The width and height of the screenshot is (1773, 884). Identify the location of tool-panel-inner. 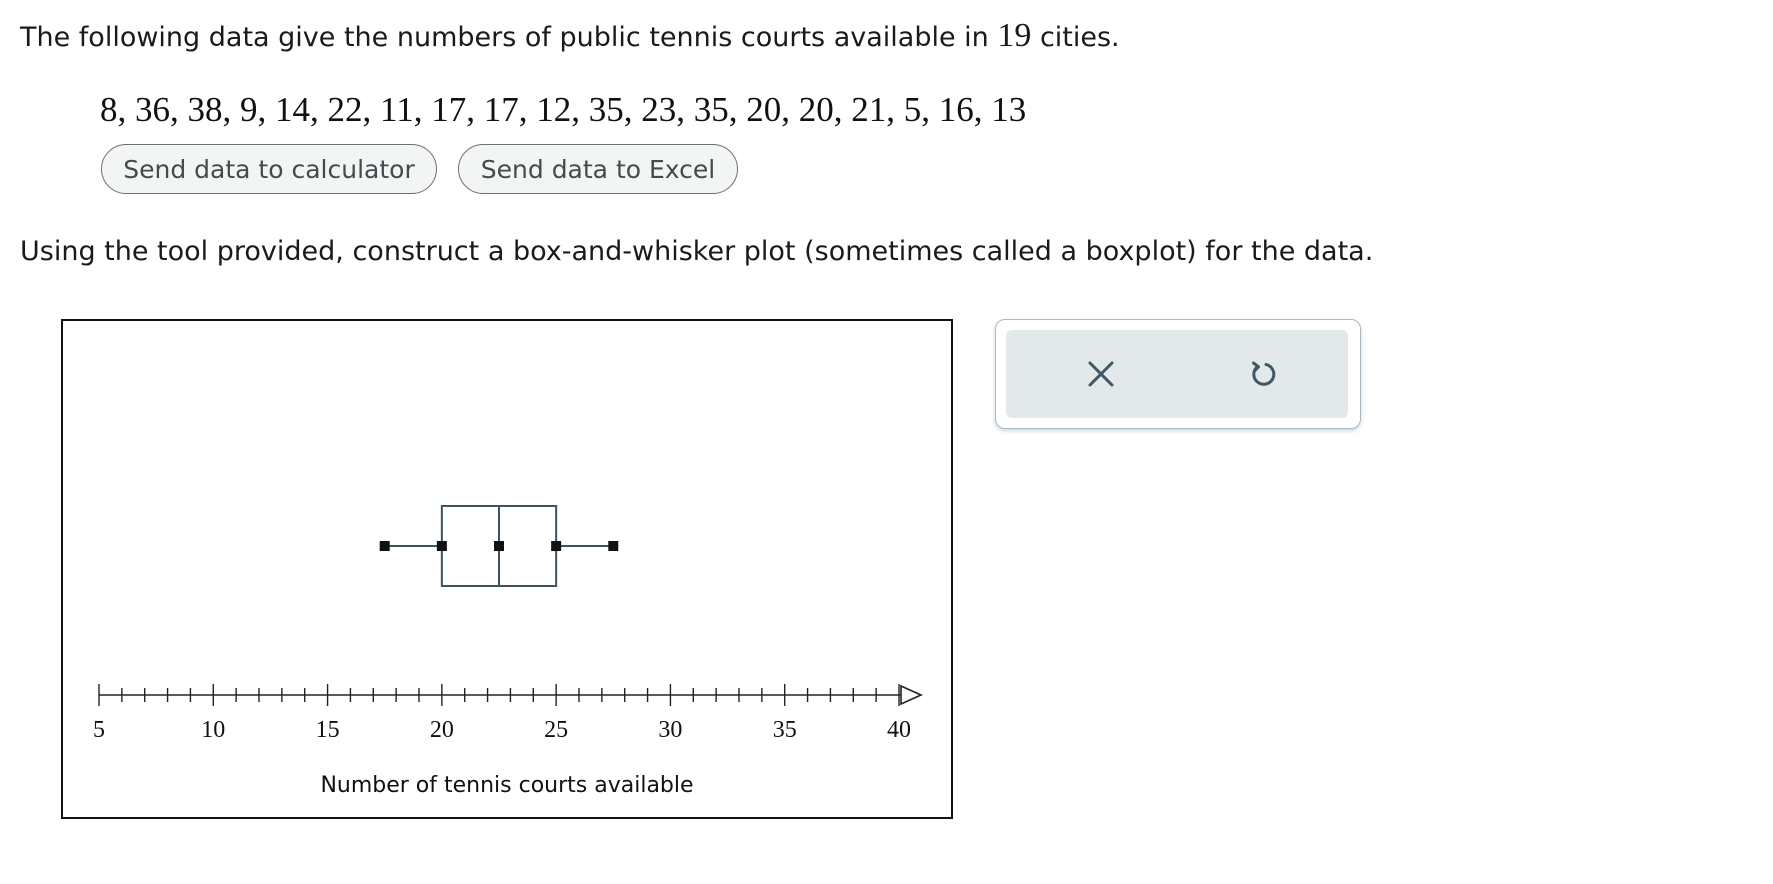
(1177, 374).